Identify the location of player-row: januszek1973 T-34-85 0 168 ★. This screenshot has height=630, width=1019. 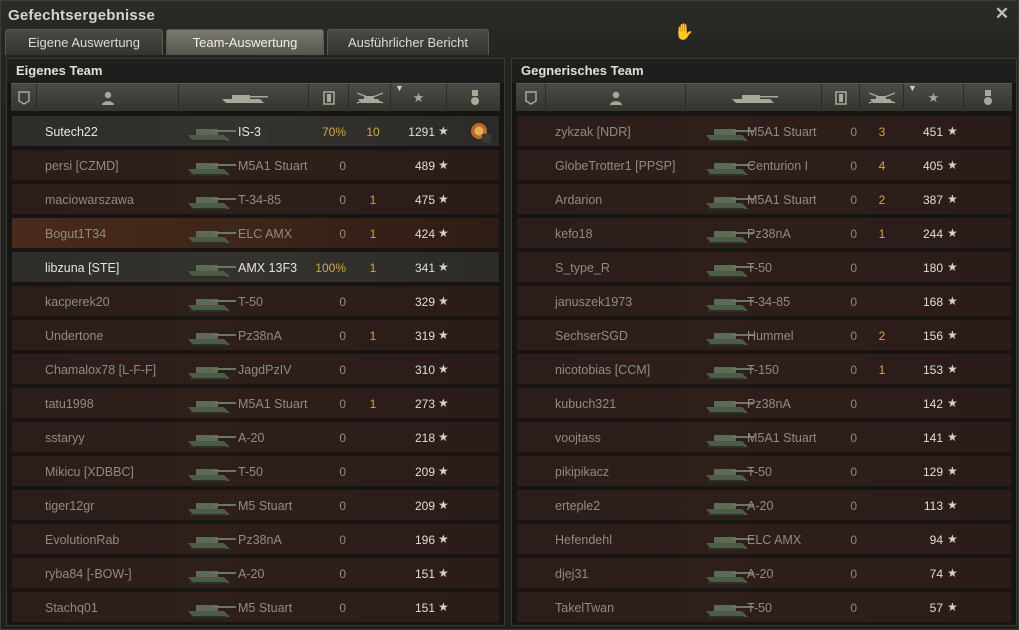
(764, 301).